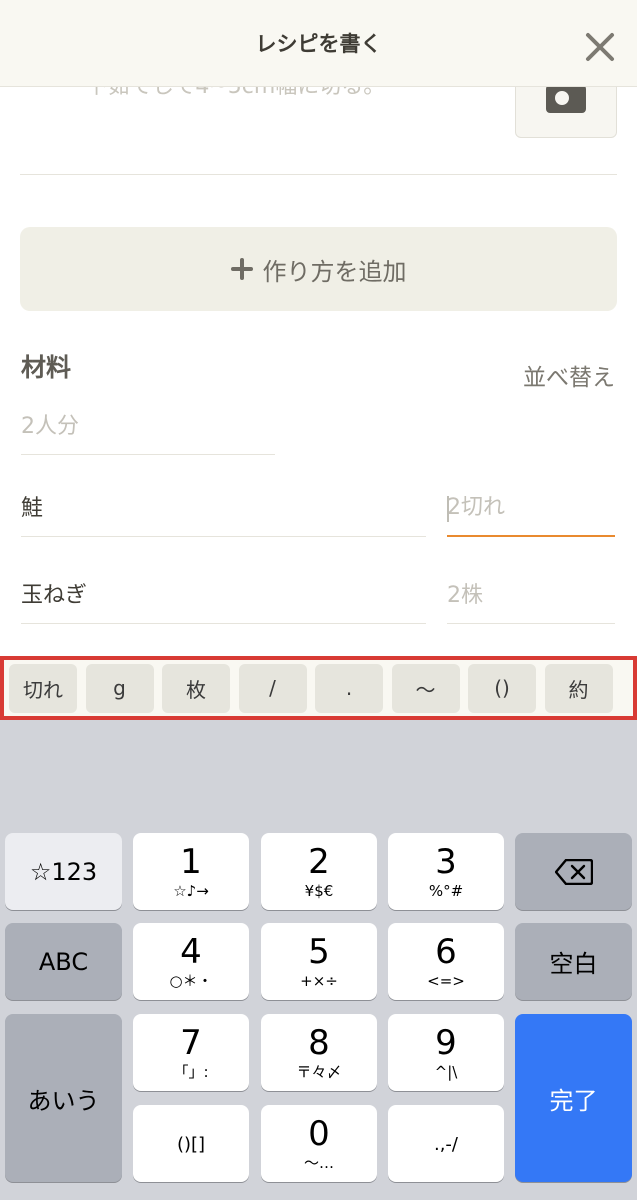  Describe the element at coordinates (272, 688) in the screenshot. I see `unit-key: /` at that location.